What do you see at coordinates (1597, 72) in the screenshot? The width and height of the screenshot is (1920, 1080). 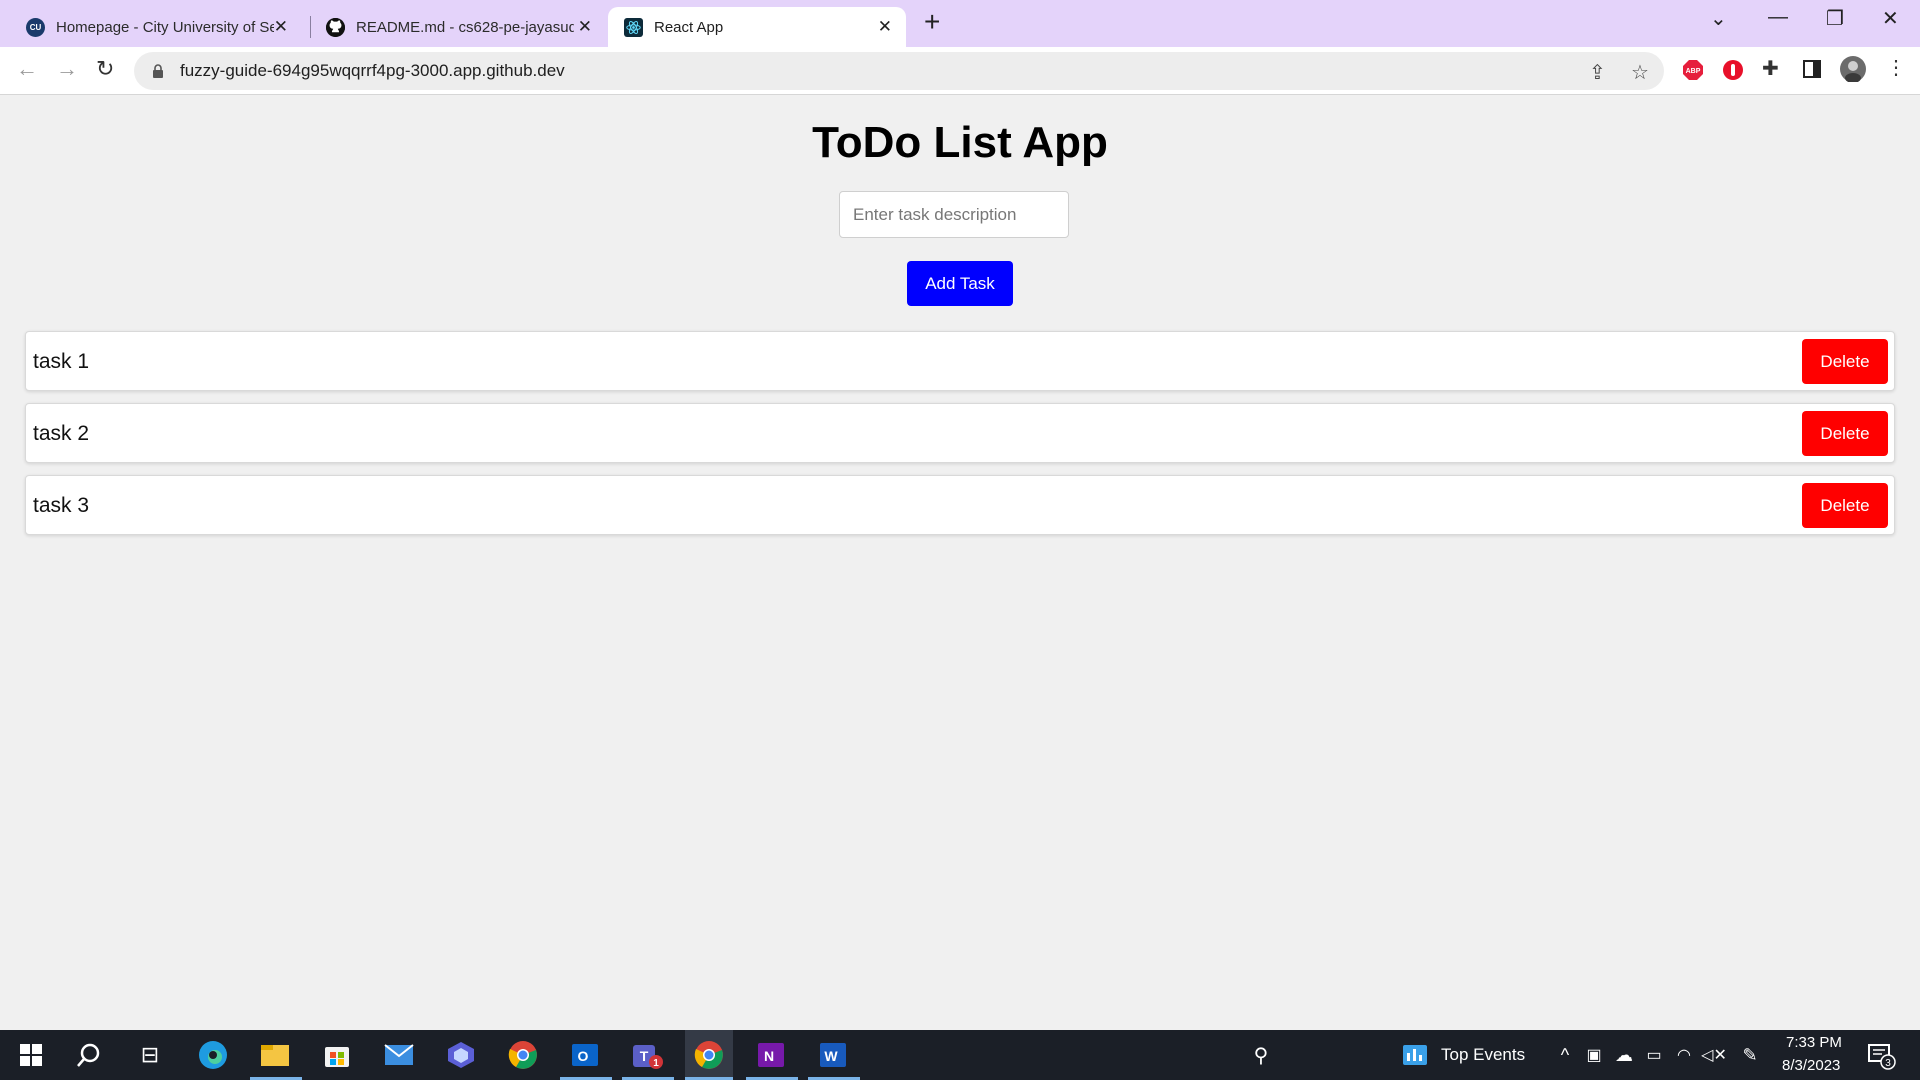 I see `share-icon: ⇪` at bounding box center [1597, 72].